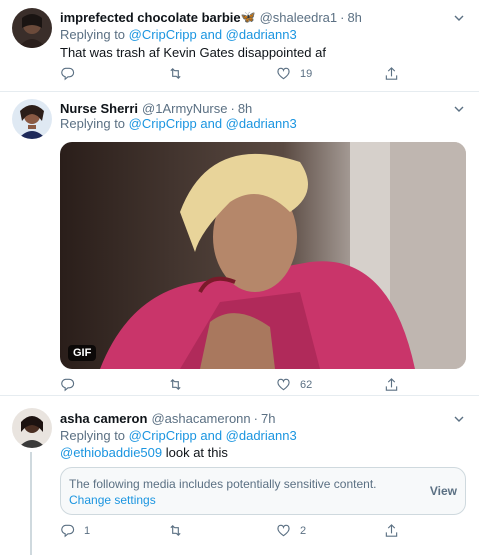 The width and height of the screenshot is (479, 555). I want to click on tweet-actions: 19, so click(240, 74).